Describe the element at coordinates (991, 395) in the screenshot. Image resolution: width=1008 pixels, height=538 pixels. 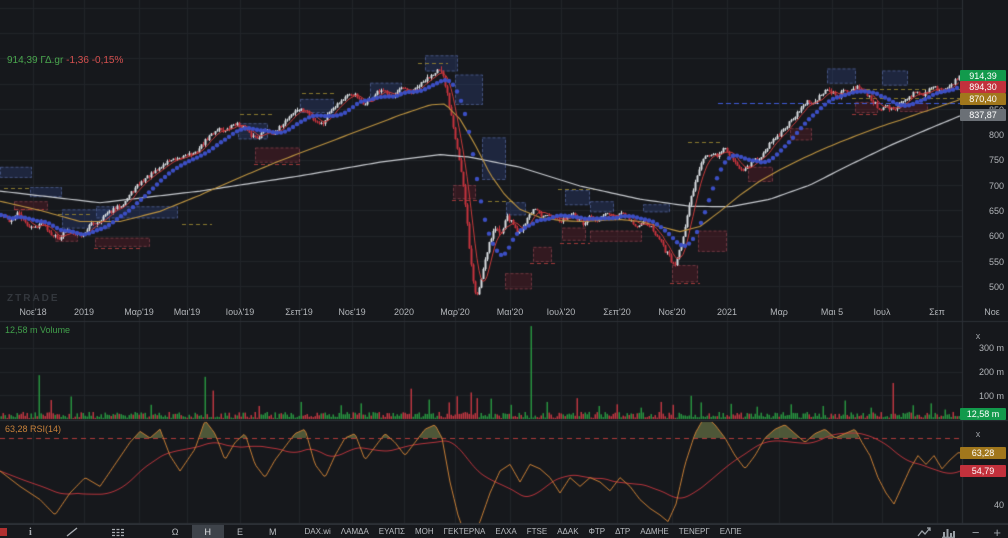
I see `volume-tick-label: 100 m` at that location.